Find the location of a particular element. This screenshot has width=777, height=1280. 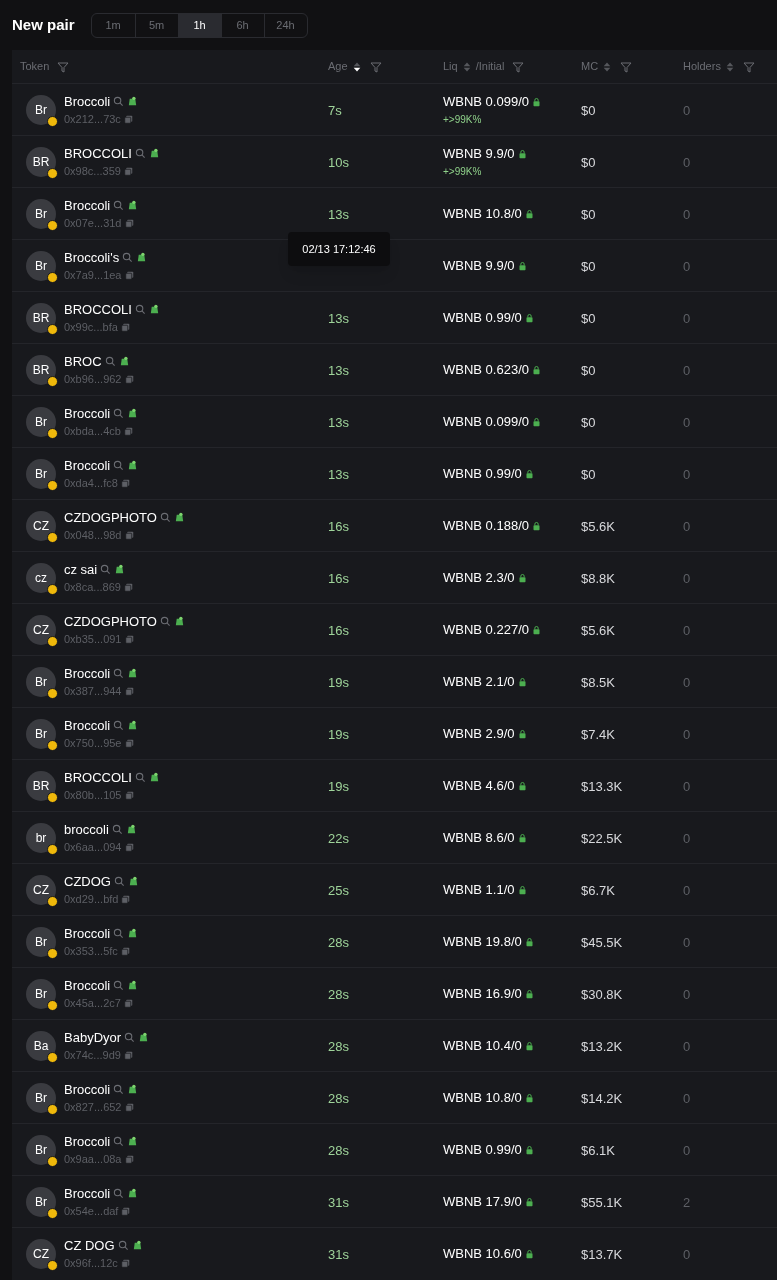

token-address: 0xbda...4cb is located at coordinates (92, 431).